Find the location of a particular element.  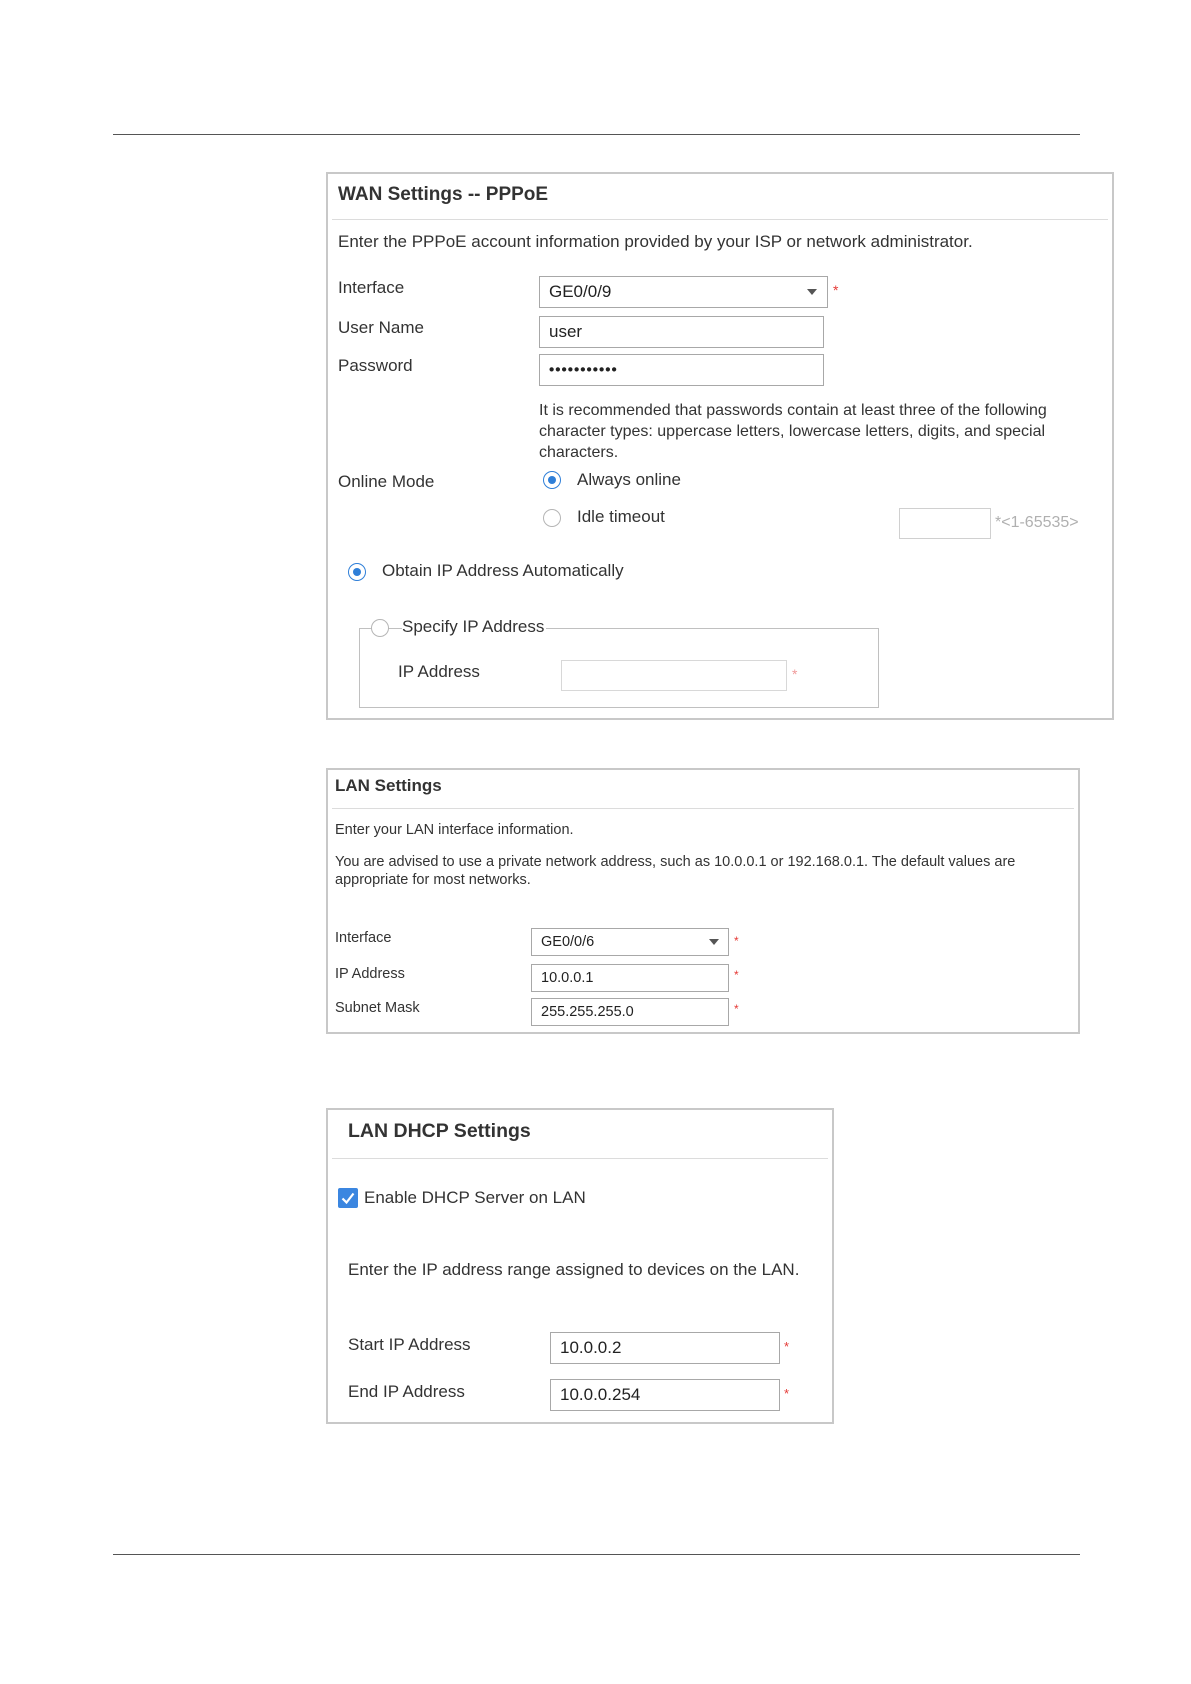

lan-subnet-mask-value: 255.255.255.0 is located at coordinates (587, 1012).